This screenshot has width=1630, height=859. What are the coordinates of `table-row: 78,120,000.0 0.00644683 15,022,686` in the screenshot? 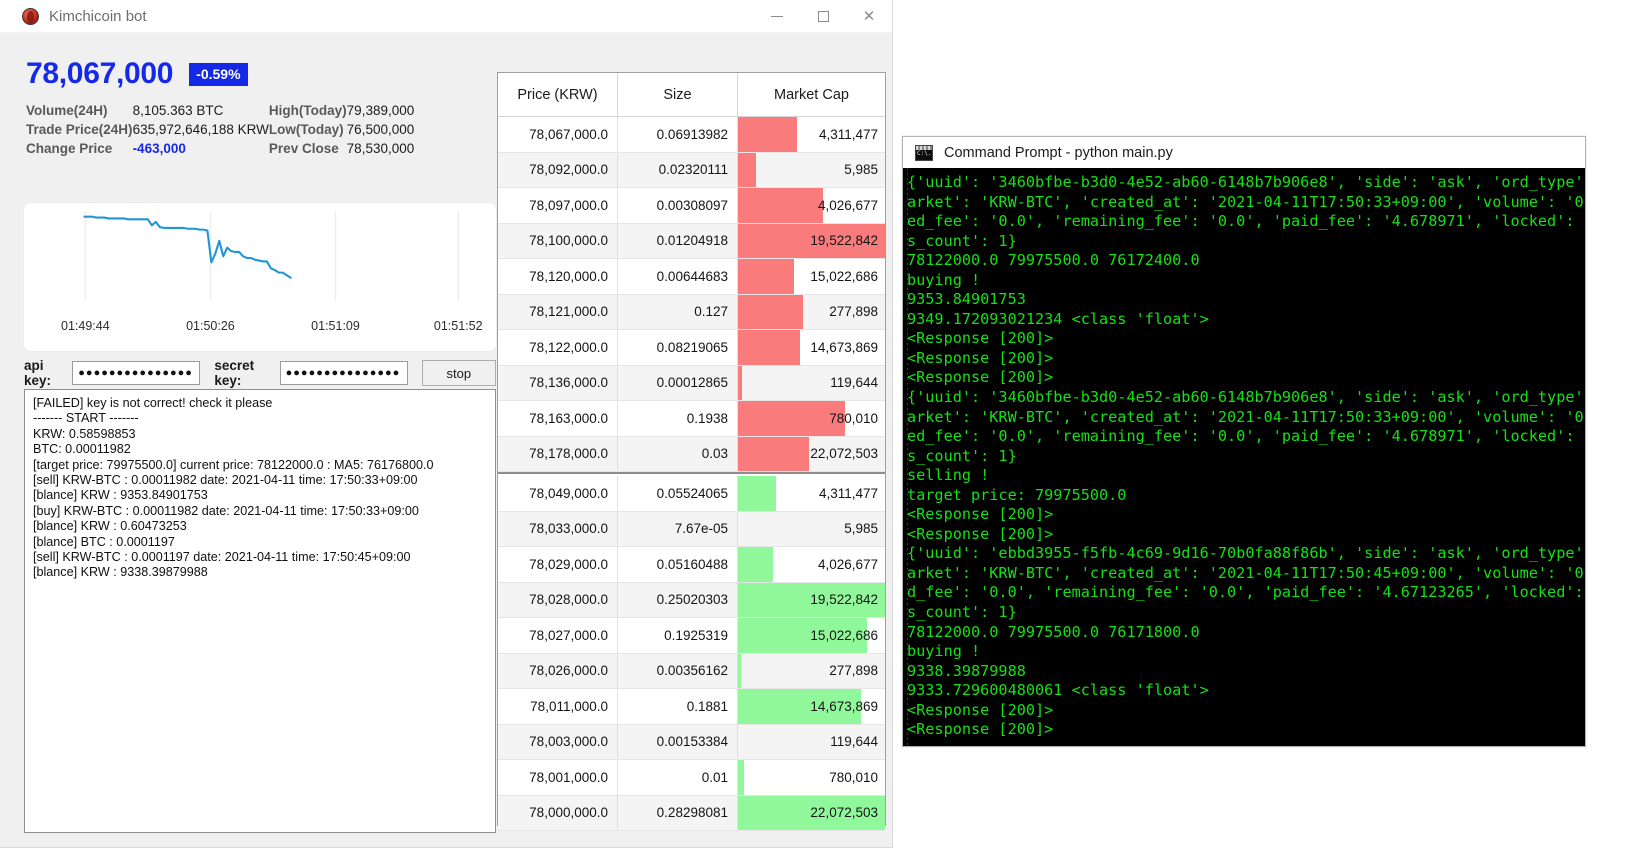 It's located at (691, 277).